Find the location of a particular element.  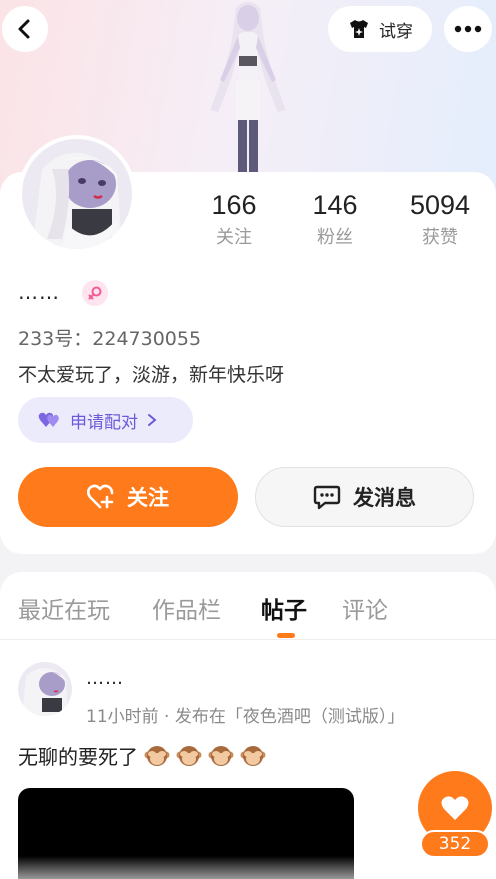

active-tab-indicator is located at coordinates (286, 635).